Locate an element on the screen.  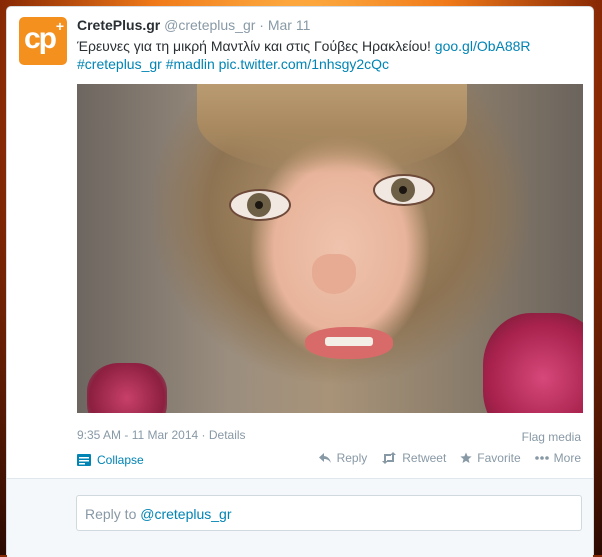
collapse-icon is located at coordinates (84, 460).